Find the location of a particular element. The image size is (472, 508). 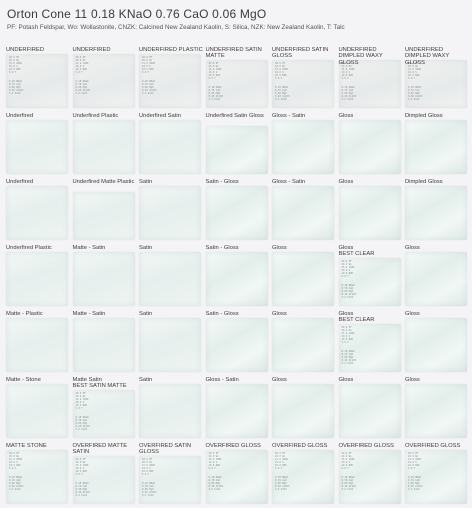

tile-sublabel: BEST SATIN MATTE is located at coordinates (99, 386).